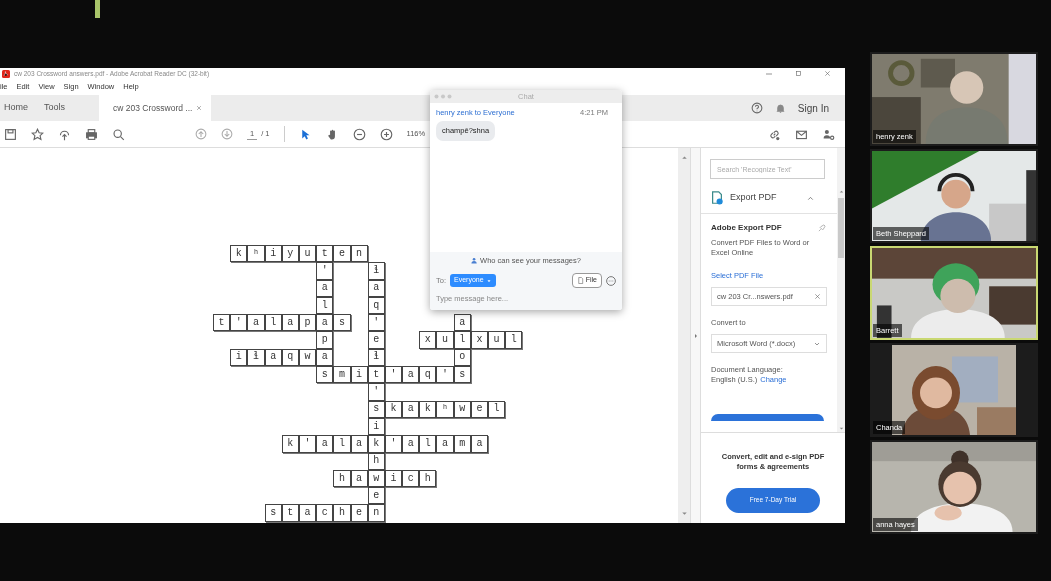 This screenshot has width=1051, height=581. Describe the element at coordinates (20, 108) in the screenshot. I see `tab: Home` at that location.